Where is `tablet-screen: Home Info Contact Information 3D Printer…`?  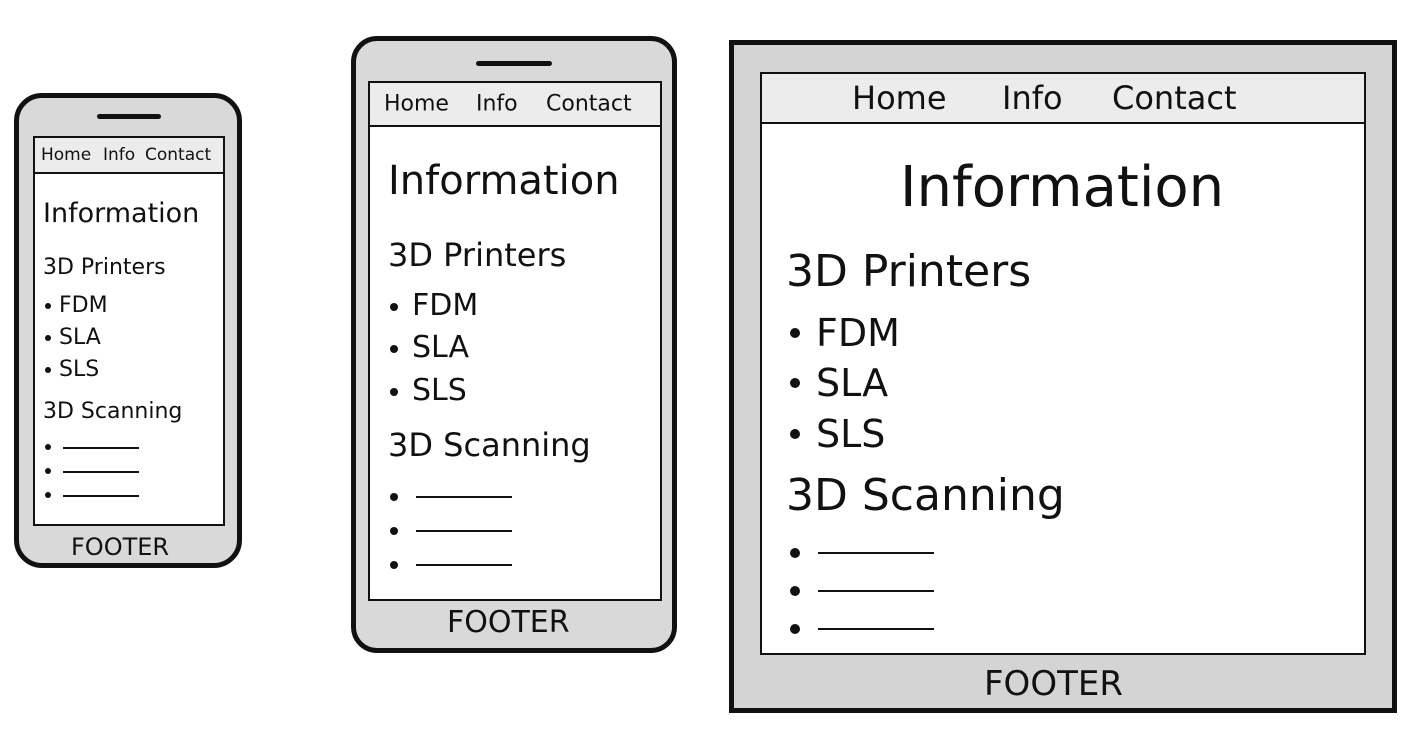 tablet-screen: Home Info Contact Information 3D Printer… is located at coordinates (515, 341).